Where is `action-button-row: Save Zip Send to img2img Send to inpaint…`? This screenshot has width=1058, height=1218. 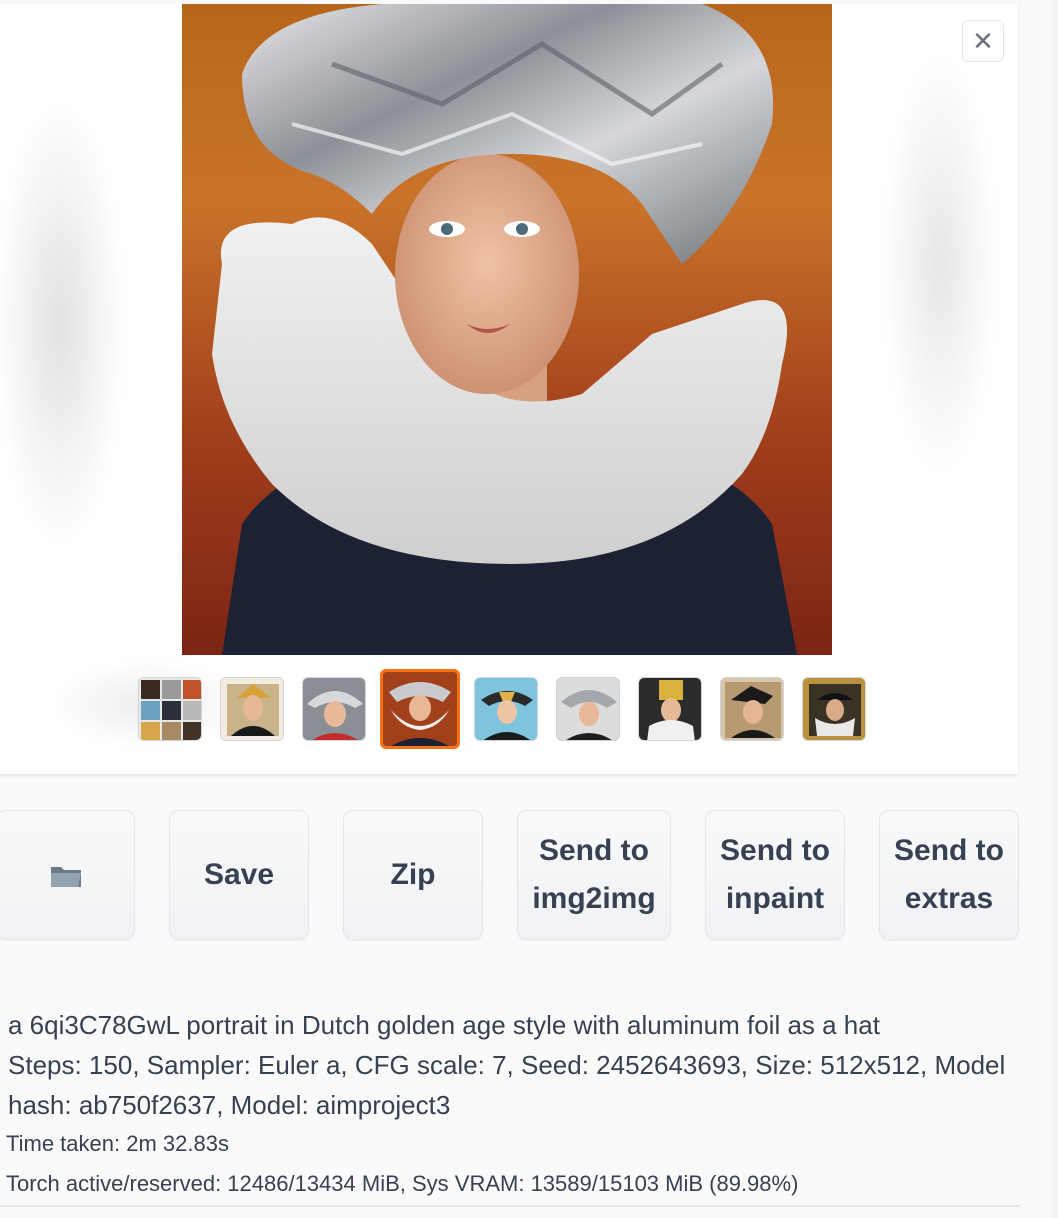
action-button-row: Save Zip Send to img2img Send to inpaint… is located at coordinates (513, 875).